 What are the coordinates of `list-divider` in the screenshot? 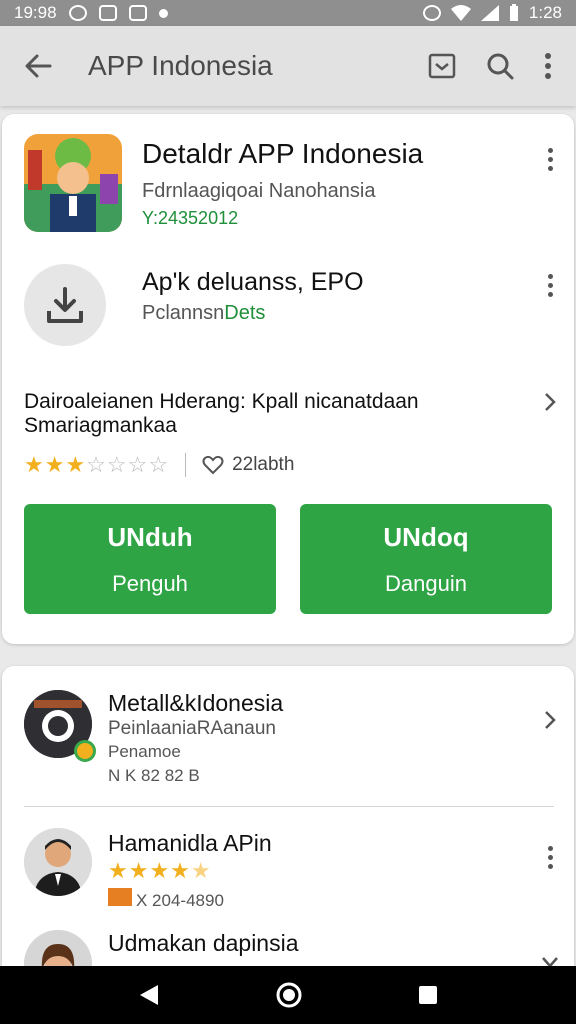 It's located at (289, 806).